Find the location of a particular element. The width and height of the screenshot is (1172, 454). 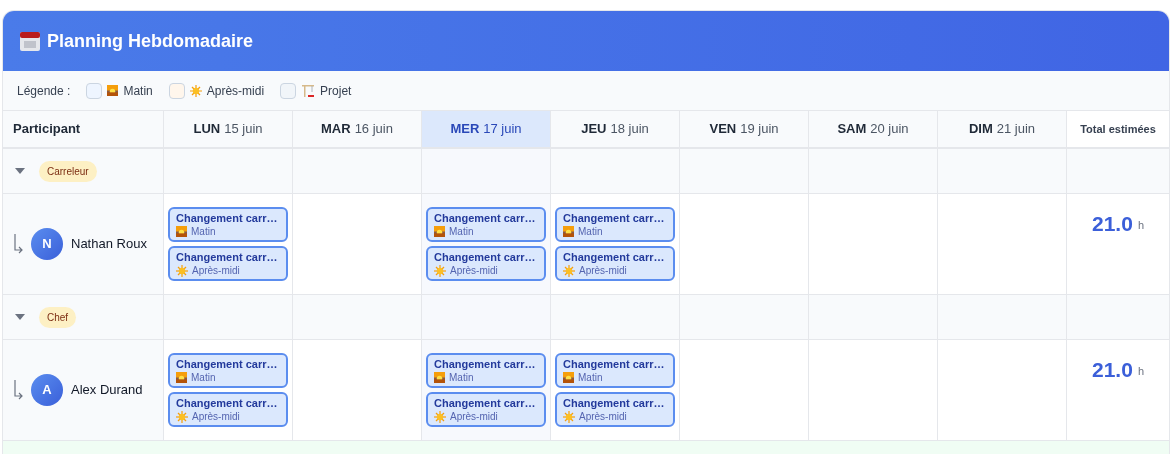

day-name: MAR is located at coordinates (336, 129).